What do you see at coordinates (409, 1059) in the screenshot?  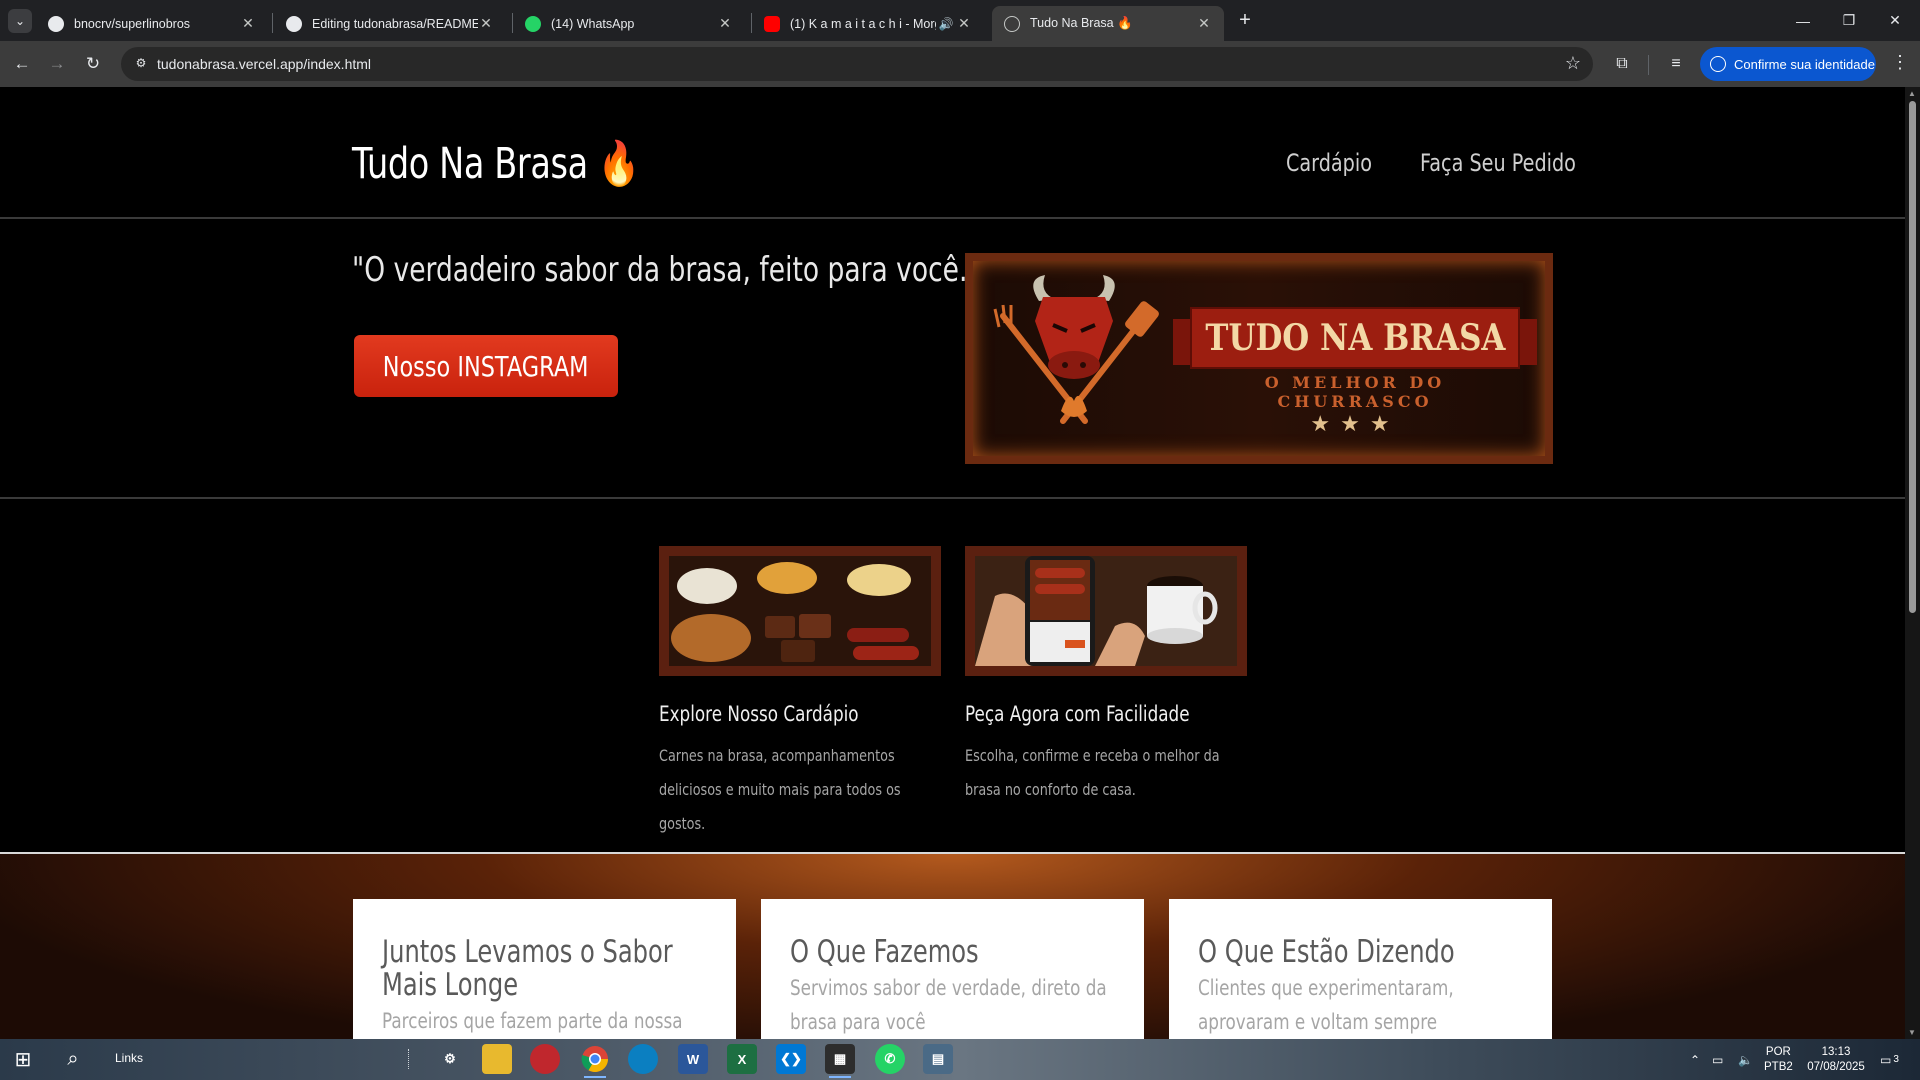 I see `toolbar-grip` at bounding box center [409, 1059].